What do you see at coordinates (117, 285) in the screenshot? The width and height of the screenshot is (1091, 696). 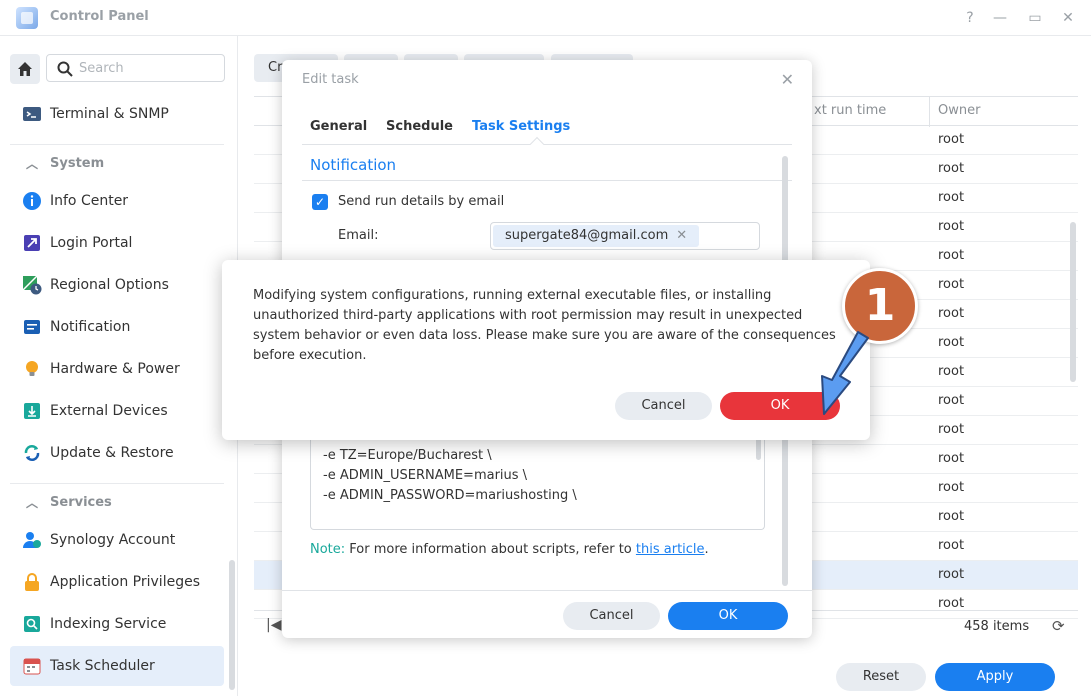 I see `sidebar-item-regional-options: Regional Options` at bounding box center [117, 285].